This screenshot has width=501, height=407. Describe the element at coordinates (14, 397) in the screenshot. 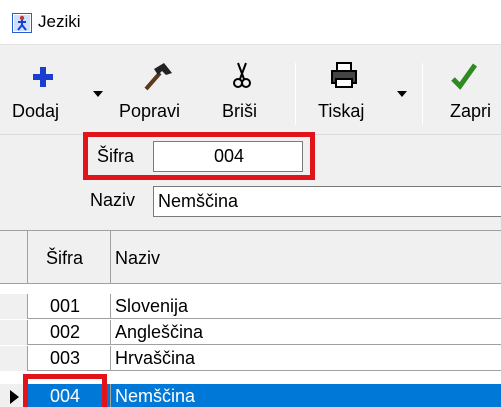

I see `current-row-pointer-icon` at that location.